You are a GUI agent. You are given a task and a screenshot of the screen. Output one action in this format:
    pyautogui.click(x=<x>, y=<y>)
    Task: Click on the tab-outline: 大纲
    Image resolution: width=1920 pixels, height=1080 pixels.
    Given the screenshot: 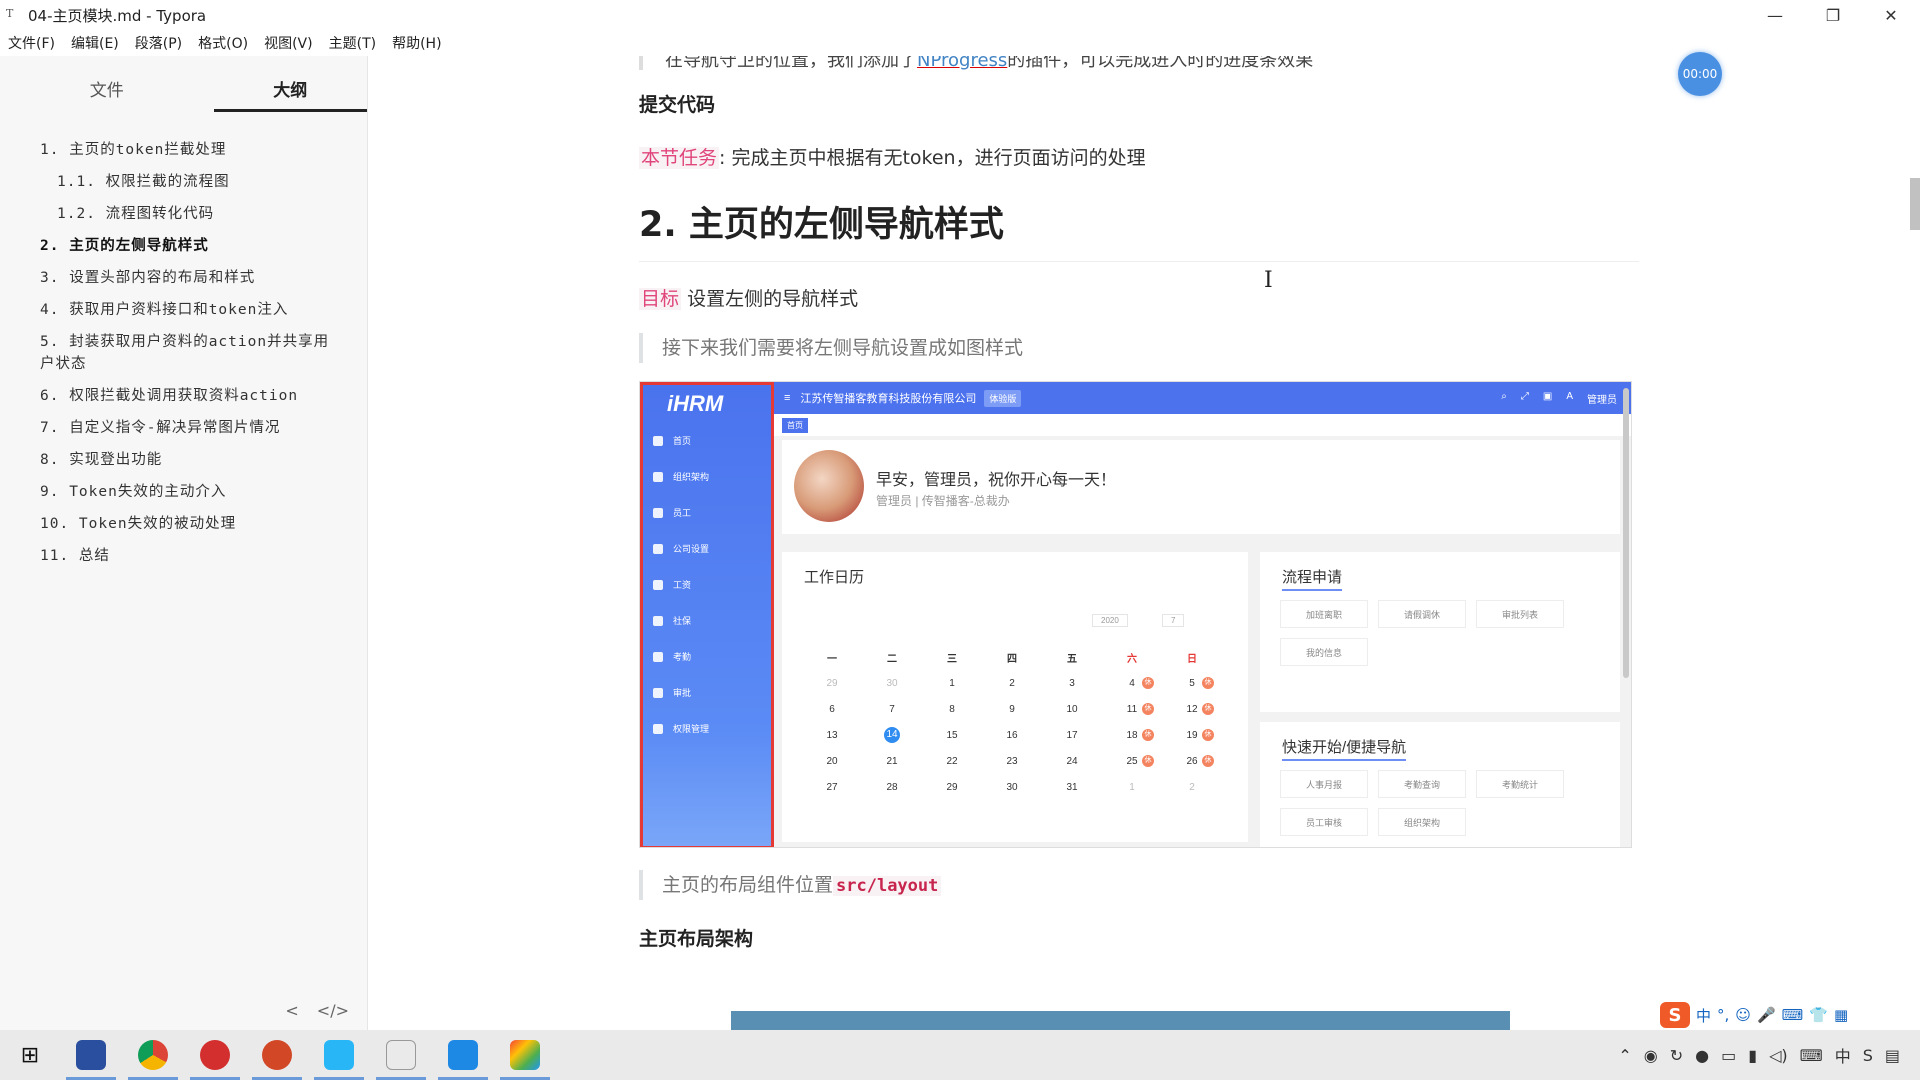 What is the action you would take?
    pyautogui.click(x=290, y=84)
    